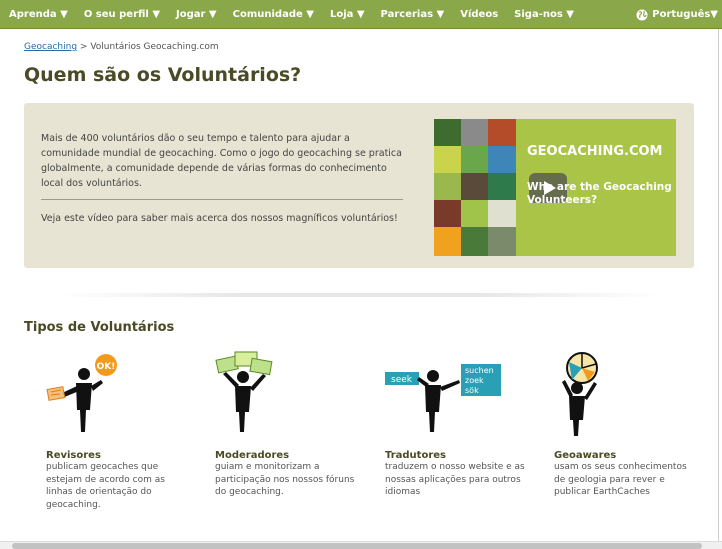  What do you see at coordinates (685, 14) in the screenshot?
I see `language-label: Português▼` at bounding box center [685, 14].